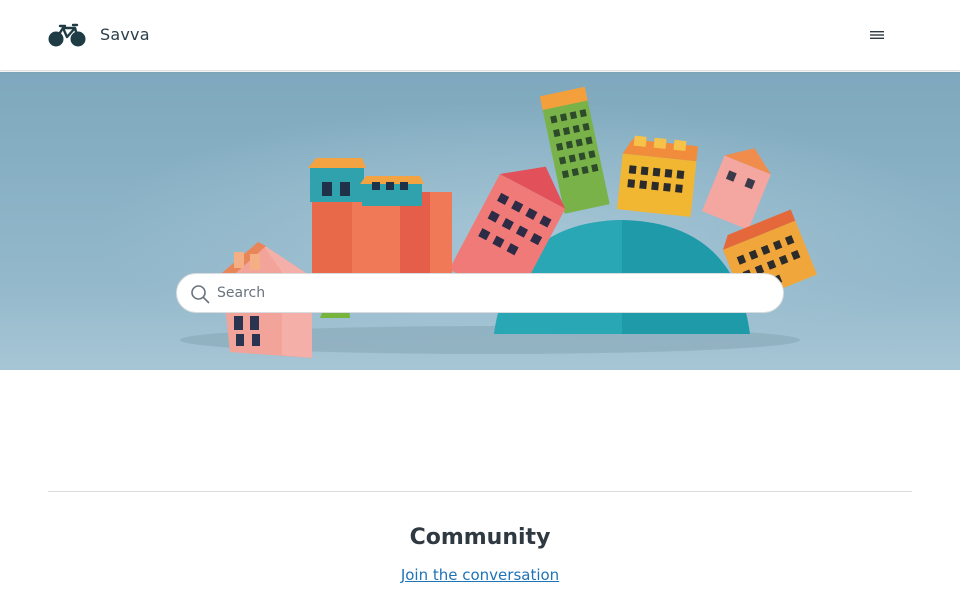 The height and width of the screenshot is (600, 960). What do you see at coordinates (877, 35) in the screenshot?
I see `hamburger-menu-icon` at bounding box center [877, 35].